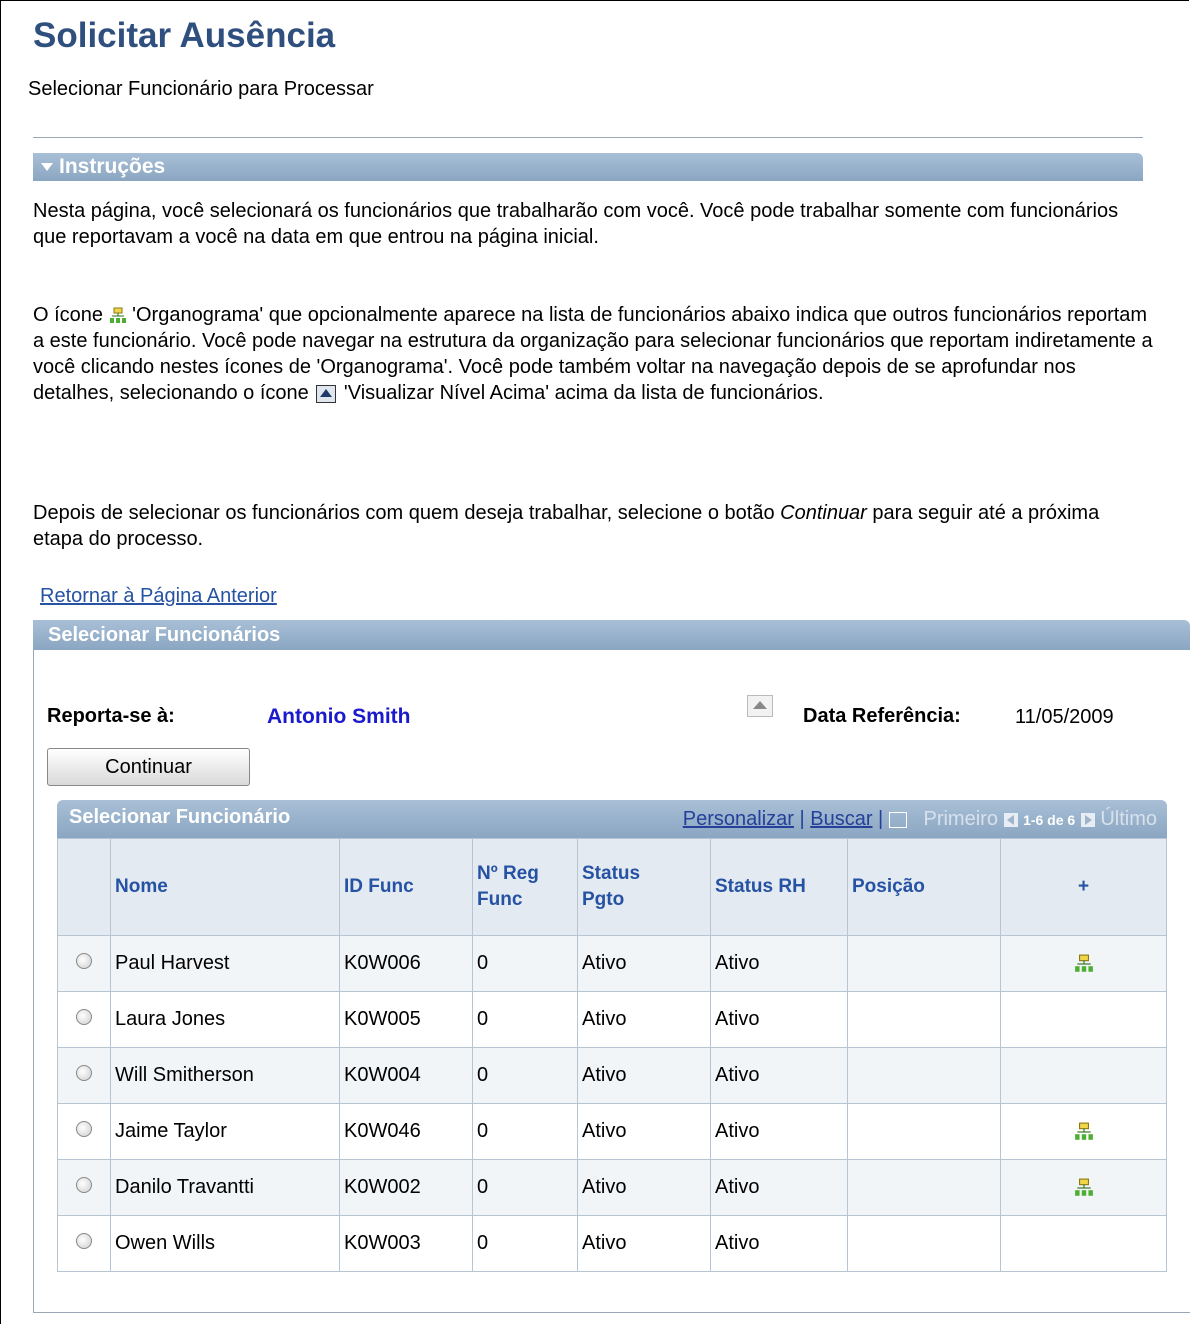  What do you see at coordinates (141, 886) in the screenshot?
I see `column-label: Nome` at bounding box center [141, 886].